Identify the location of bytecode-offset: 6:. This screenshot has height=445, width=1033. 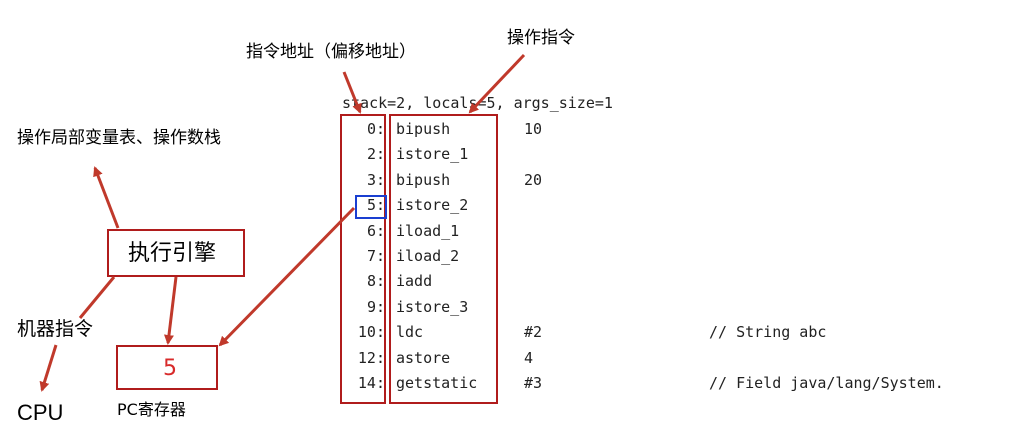
(375, 230).